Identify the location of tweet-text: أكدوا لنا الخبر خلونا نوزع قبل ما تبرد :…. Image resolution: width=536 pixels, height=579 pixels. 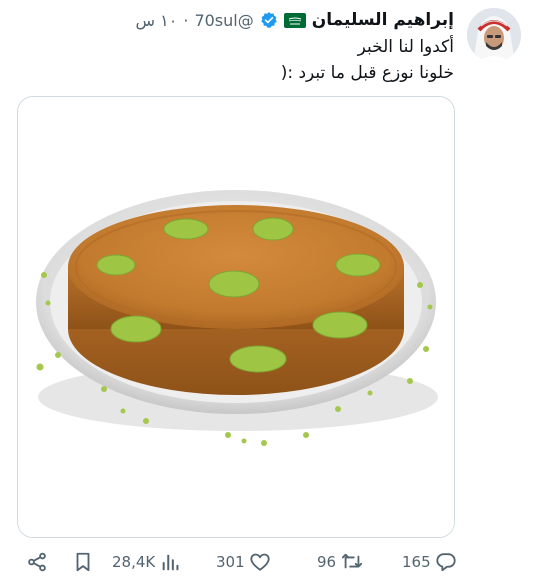
(244, 60).